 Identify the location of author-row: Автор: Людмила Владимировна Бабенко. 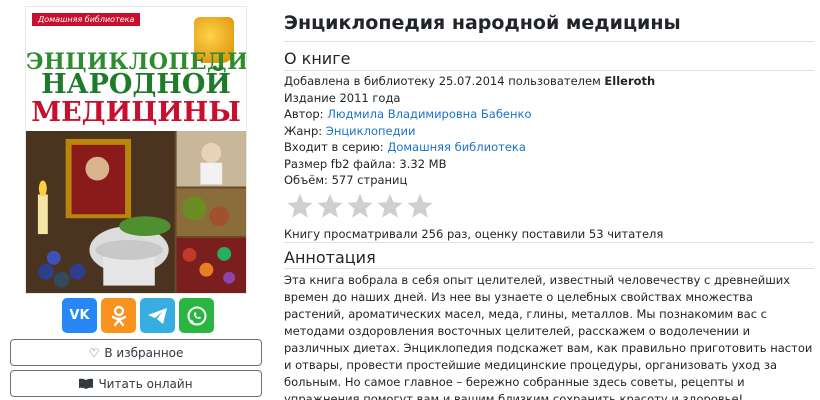
(469, 114).